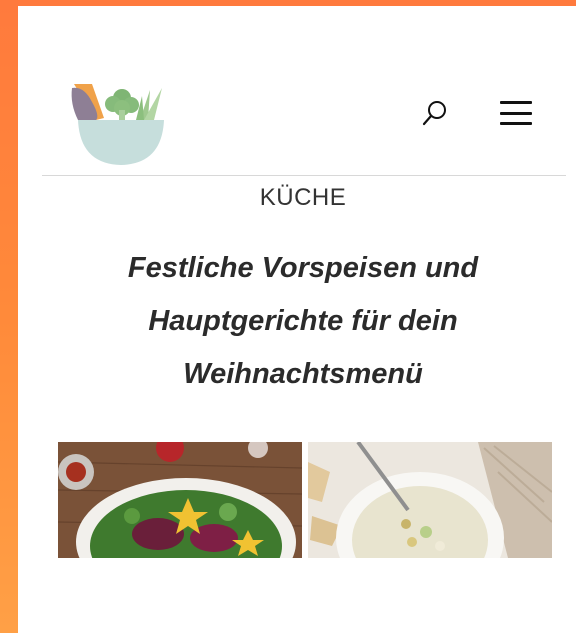  I want to click on salad-image, so click(180, 500).